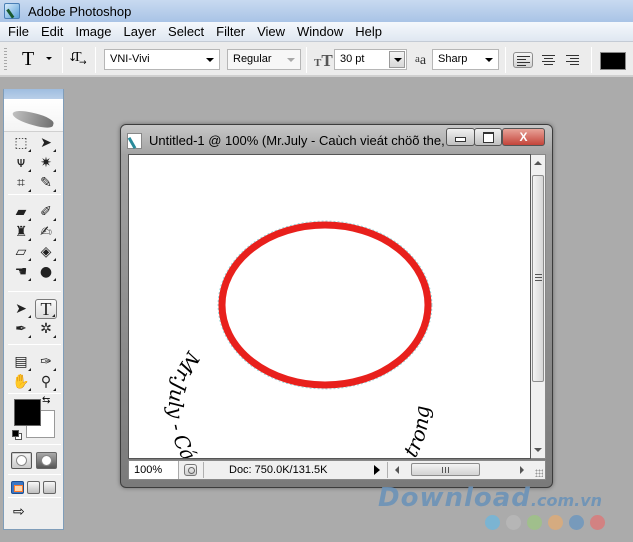  What do you see at coordinates (210, 60) in the screenshot?
I see `chevron-down-icon` at bounding box center [210, 60].